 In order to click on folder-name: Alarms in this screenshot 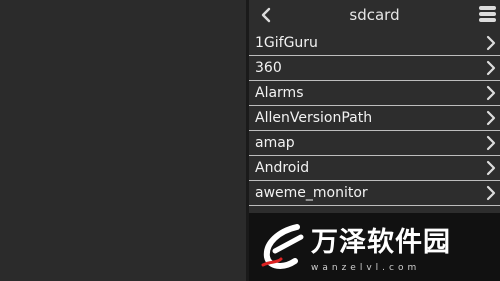, I will do `click(279, 93)`.